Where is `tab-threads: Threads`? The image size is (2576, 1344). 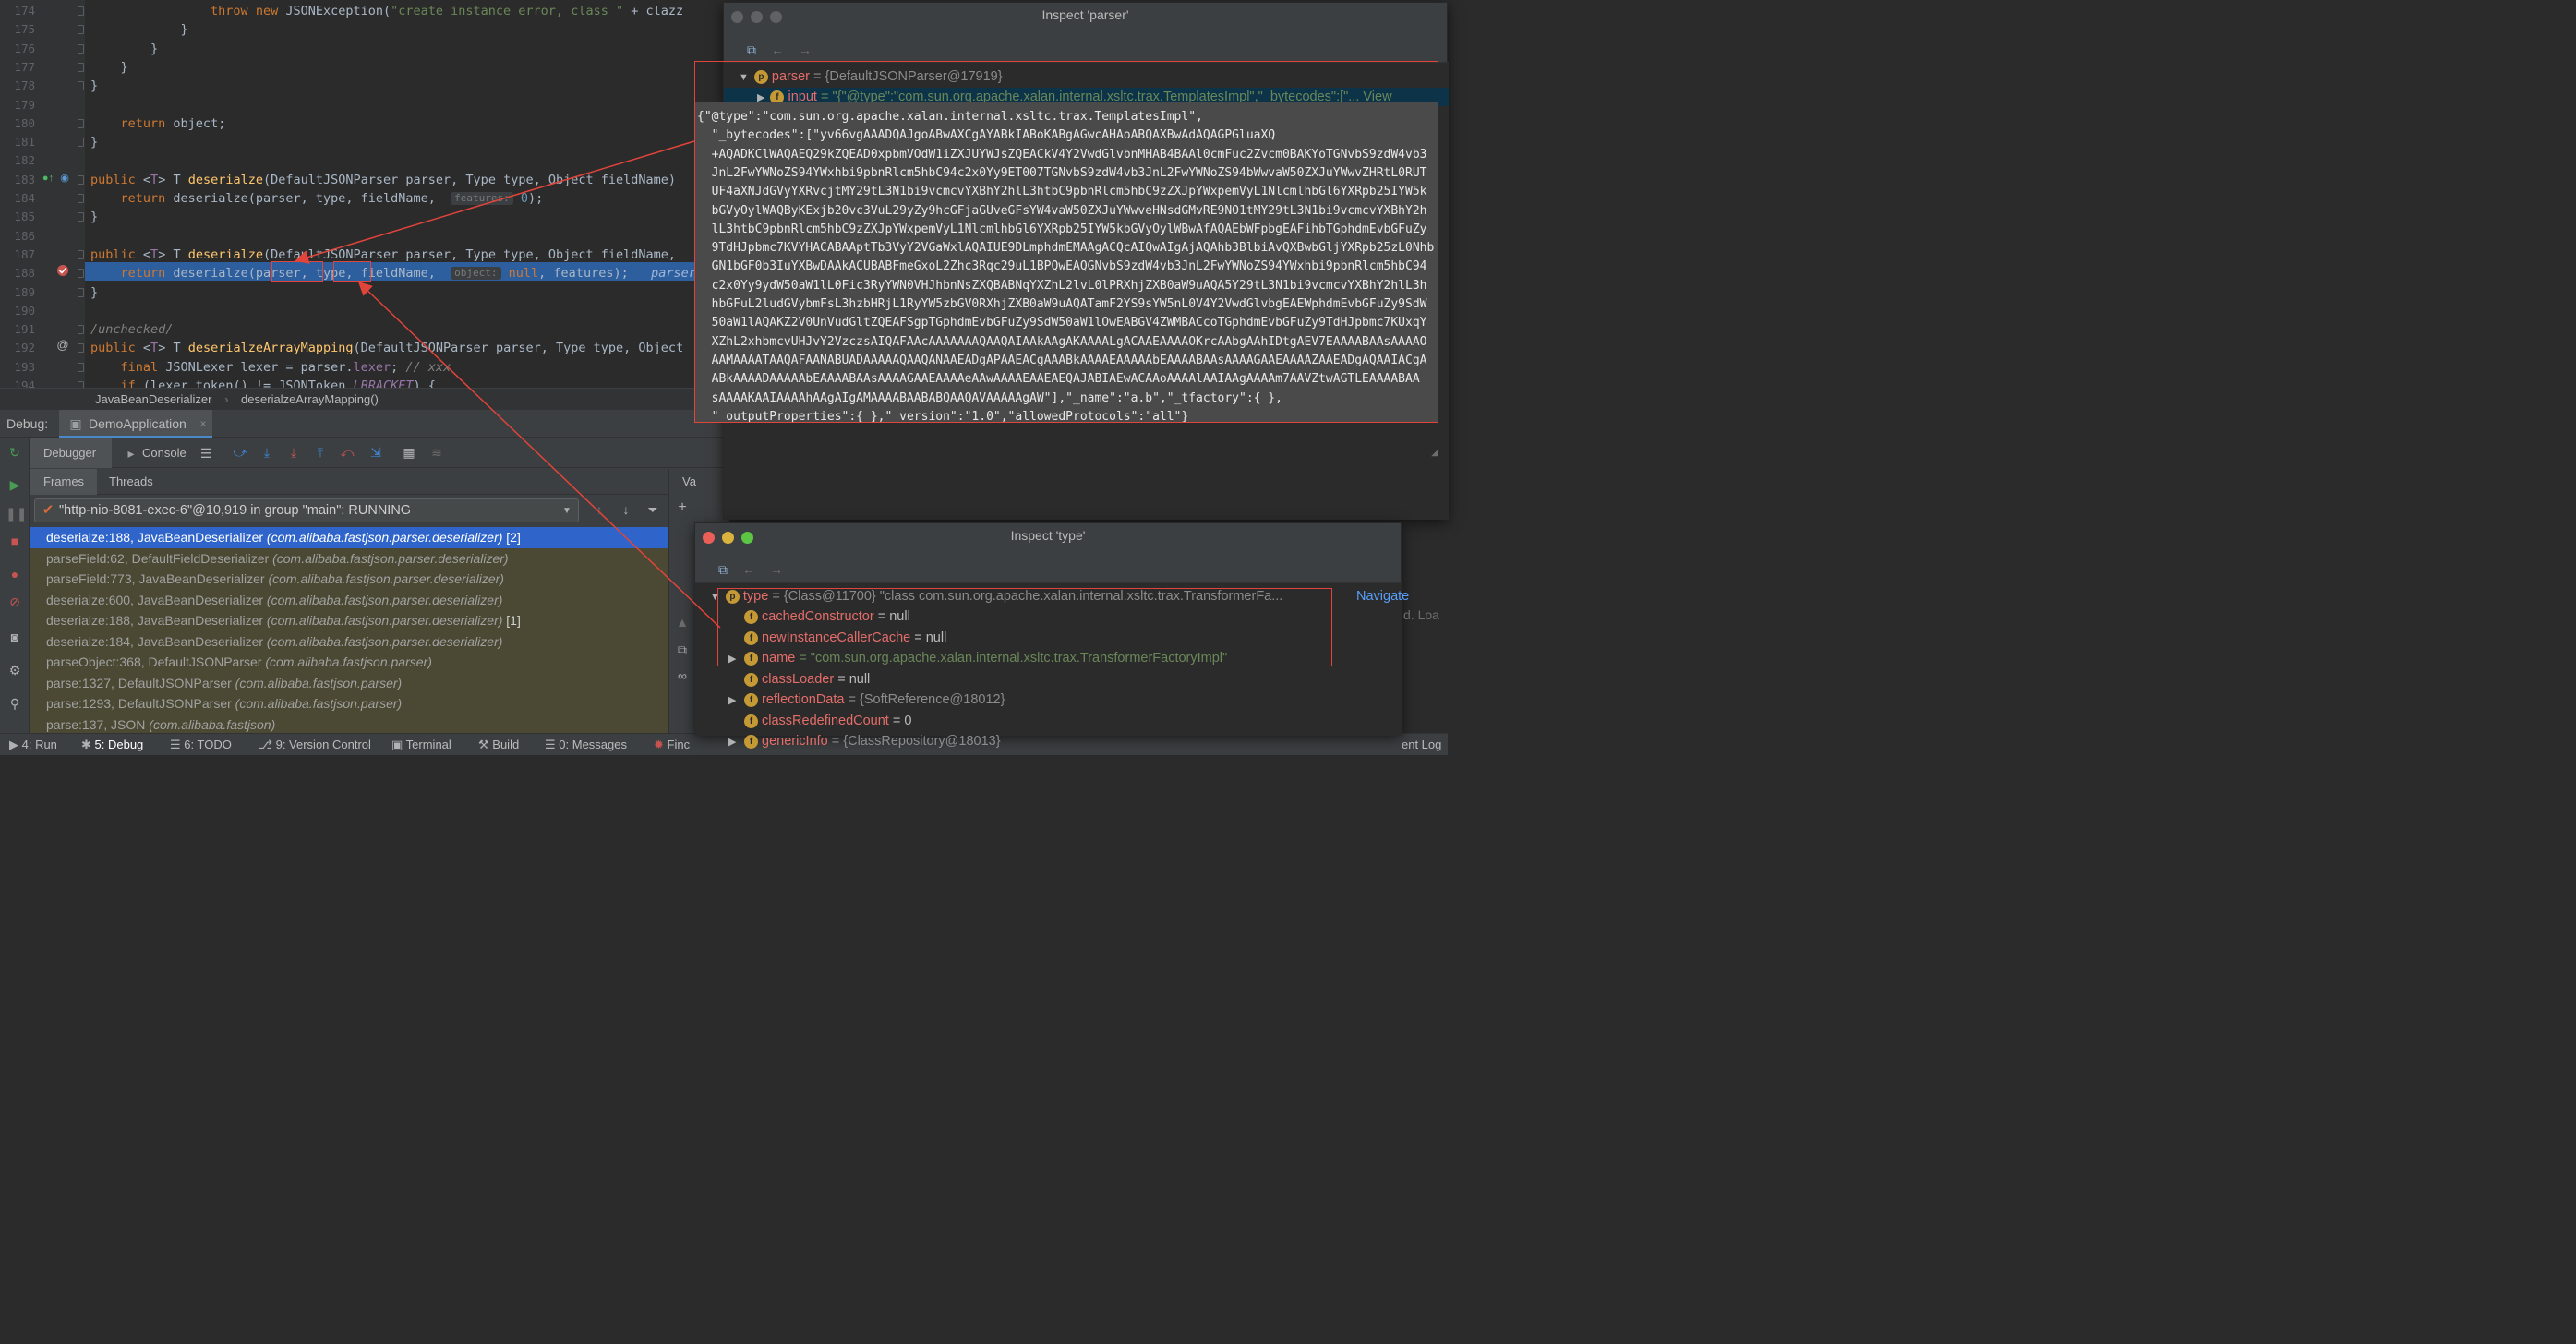 tab-threads: Threads is located at coordinates (131, 481).